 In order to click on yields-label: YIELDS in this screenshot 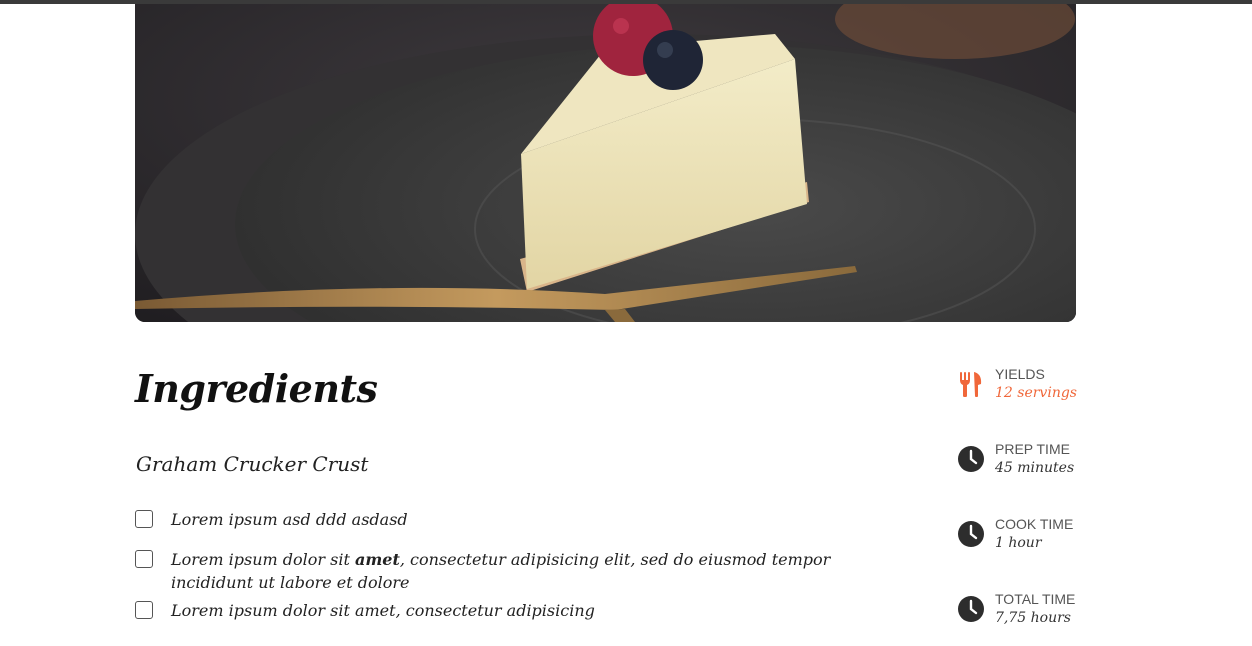, I will do `click(1020, 374)`.